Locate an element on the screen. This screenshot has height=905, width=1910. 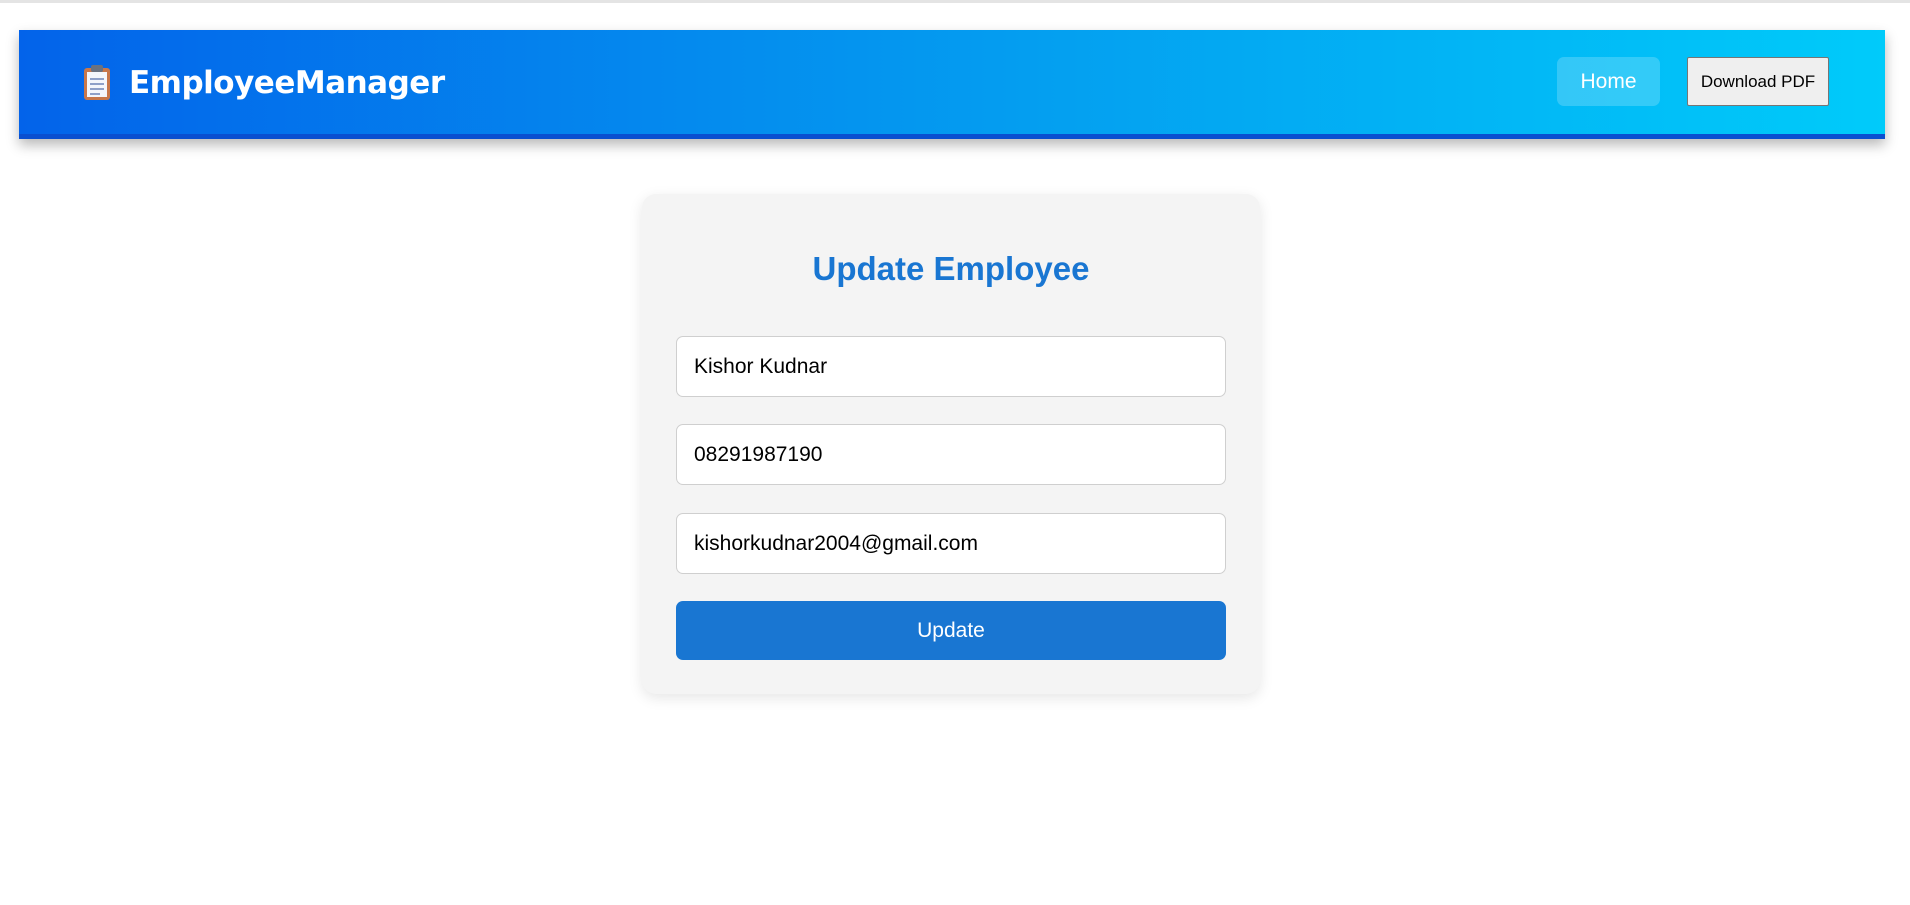
top-divider is located at coordinates (955, 1).